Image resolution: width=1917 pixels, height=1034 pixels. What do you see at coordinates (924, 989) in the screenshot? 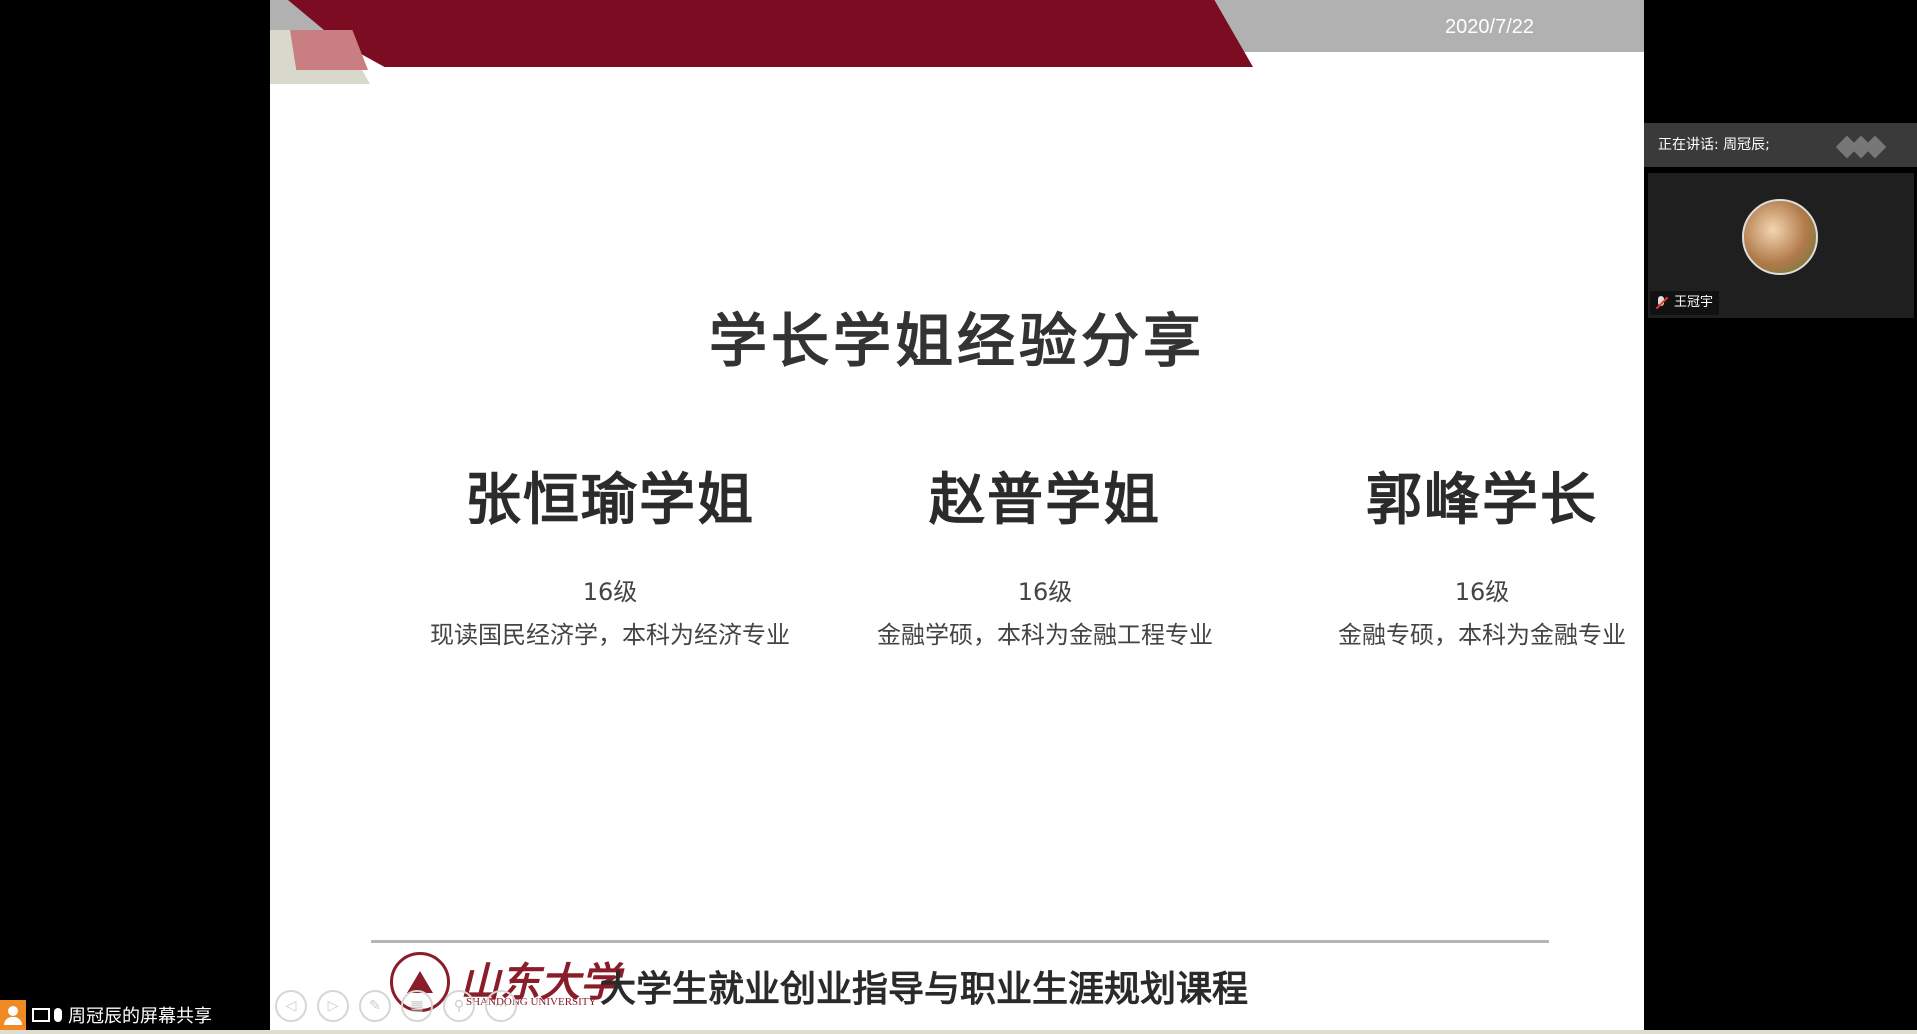
I see `course-title: 大学生就业创业指导与职业生涯规划课程` at bounding box center [924, 989].